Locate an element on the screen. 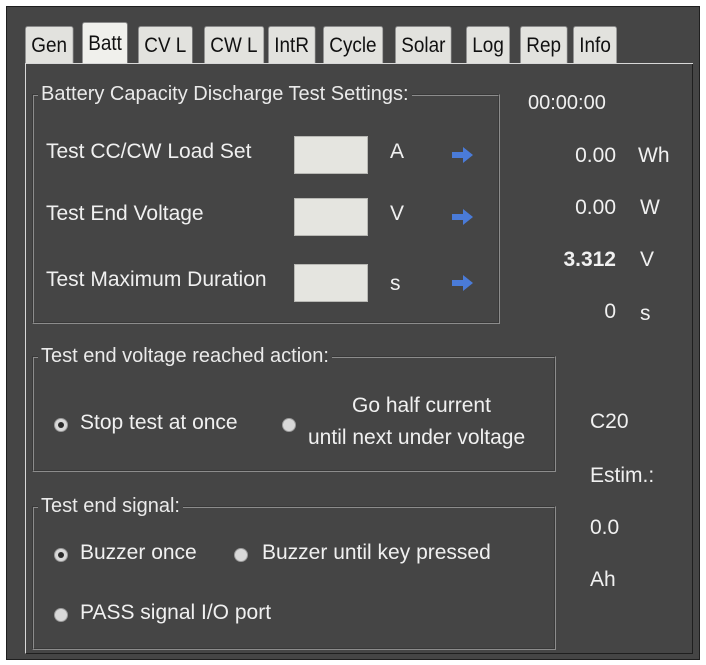  energy-value: 0.00 is located at coordinates (595, 155).